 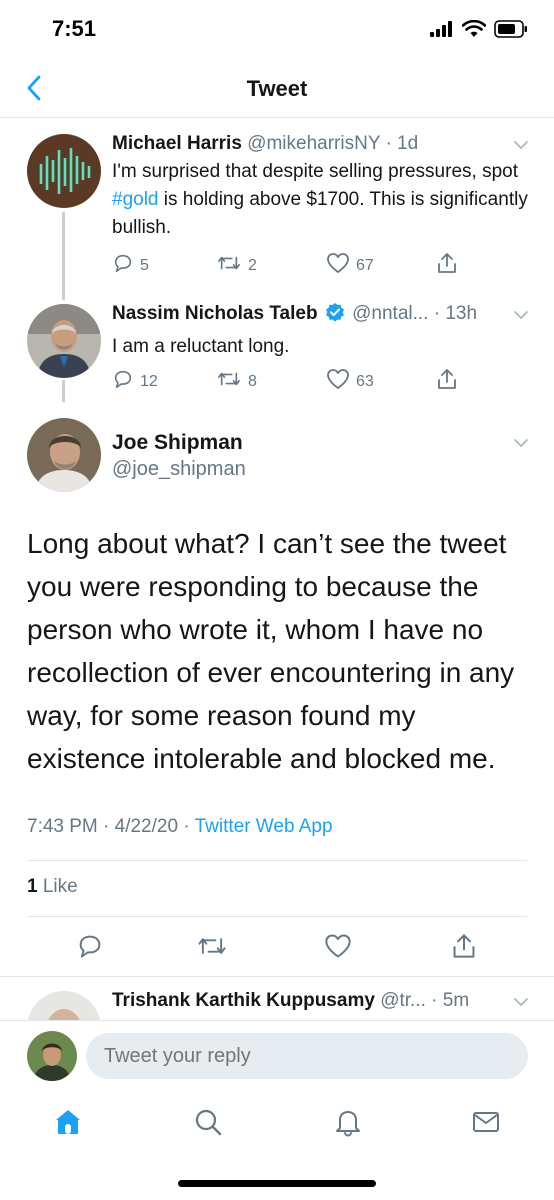 I want to click on tab-messages, so click(x=486, y=1124).